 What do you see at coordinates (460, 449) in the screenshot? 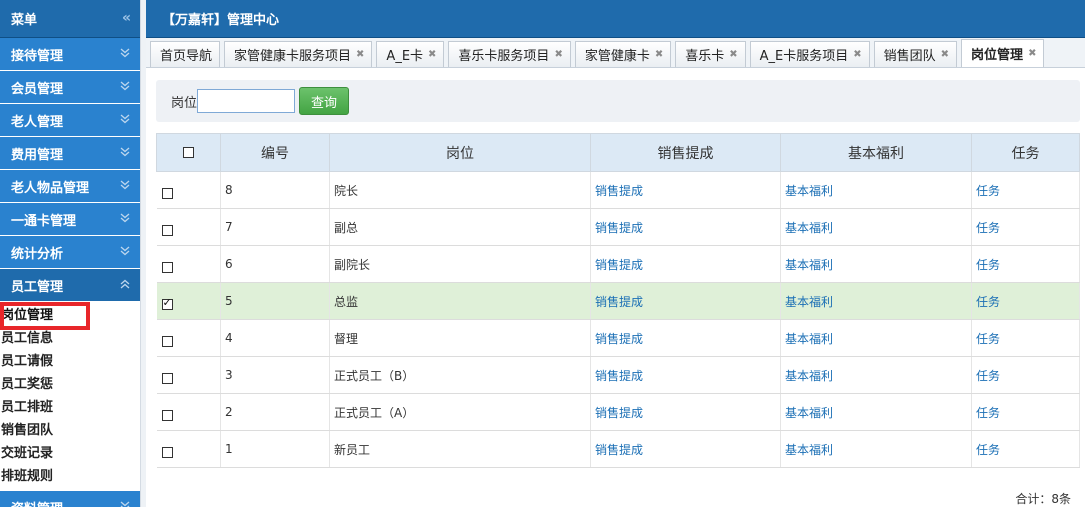
I see `cell-position-name: 新员工` at bounding box center [460, 449].